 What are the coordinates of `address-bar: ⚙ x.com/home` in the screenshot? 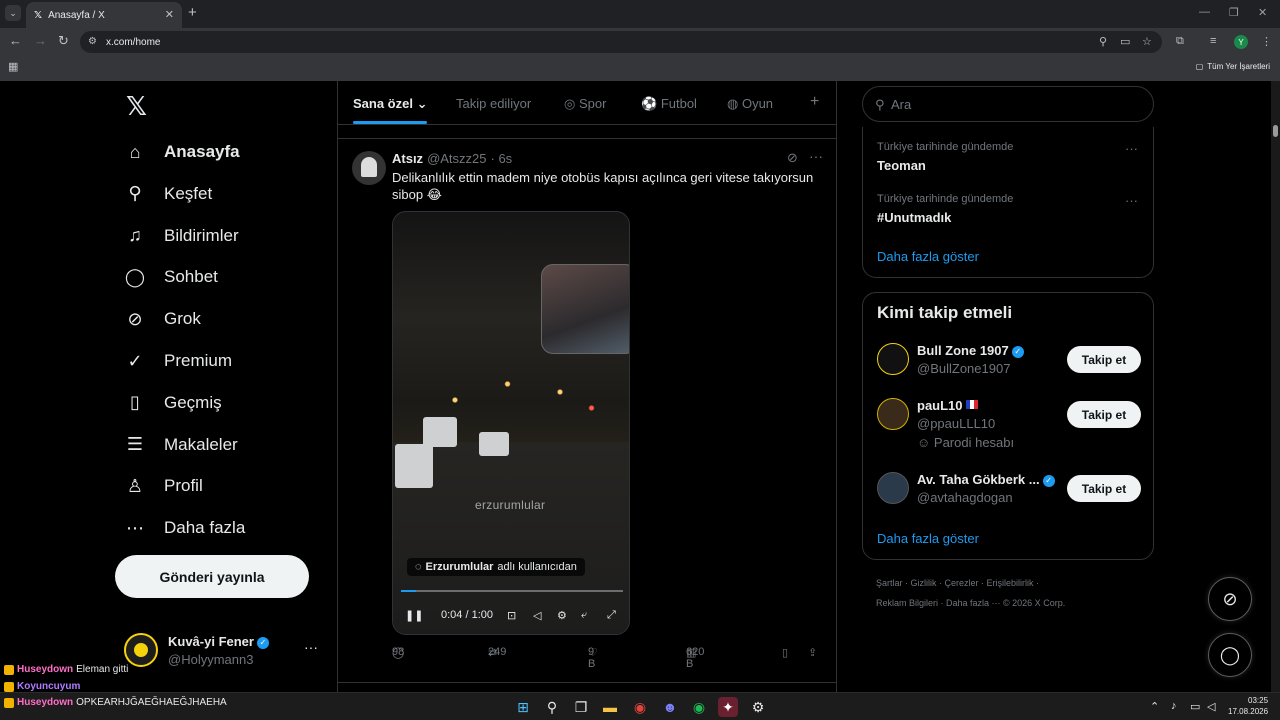 It's located at (621, 42).